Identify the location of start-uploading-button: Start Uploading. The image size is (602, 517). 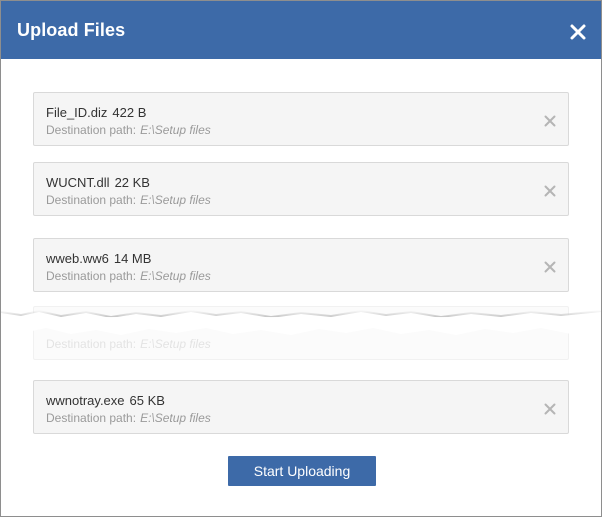
(302, 471).